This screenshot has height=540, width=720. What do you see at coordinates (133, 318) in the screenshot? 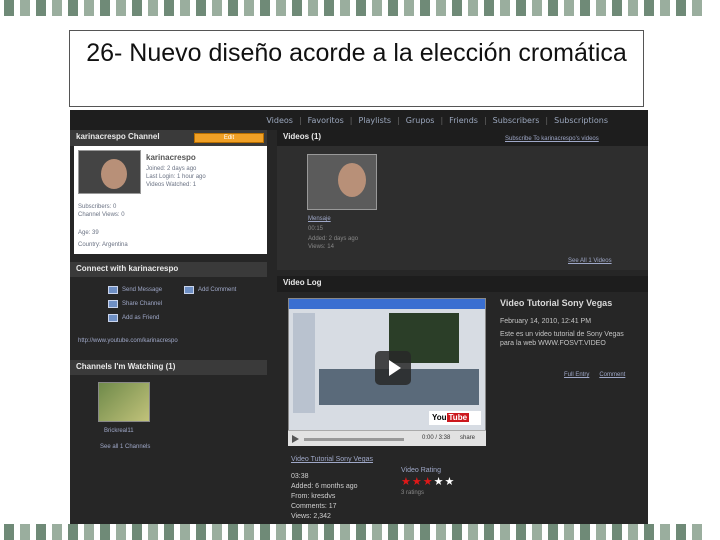
I see `add-friend-link: Add as Friend` at bounding box center [133, 318].